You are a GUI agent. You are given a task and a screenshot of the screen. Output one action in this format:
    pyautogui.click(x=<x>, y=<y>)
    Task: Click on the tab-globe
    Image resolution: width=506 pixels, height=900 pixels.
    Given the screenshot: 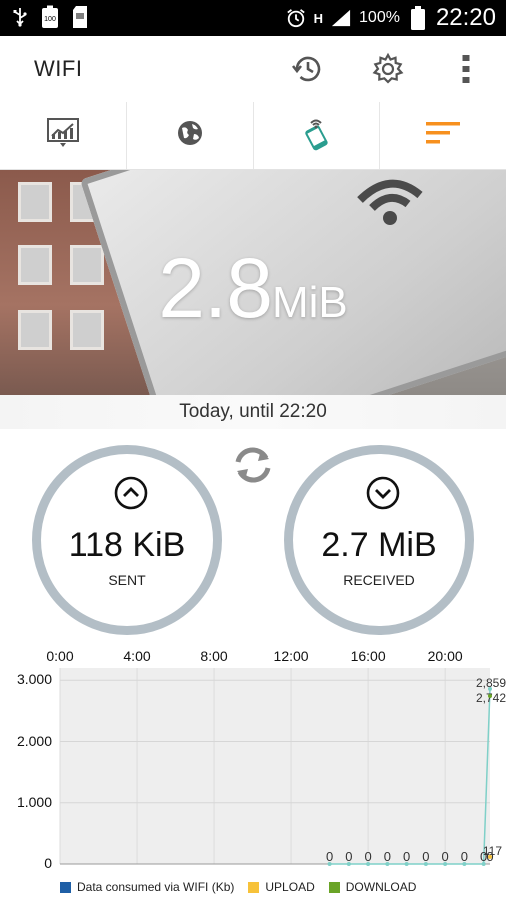 What is the action you would take?
    pyautogui.click(x=190, y=135)
    